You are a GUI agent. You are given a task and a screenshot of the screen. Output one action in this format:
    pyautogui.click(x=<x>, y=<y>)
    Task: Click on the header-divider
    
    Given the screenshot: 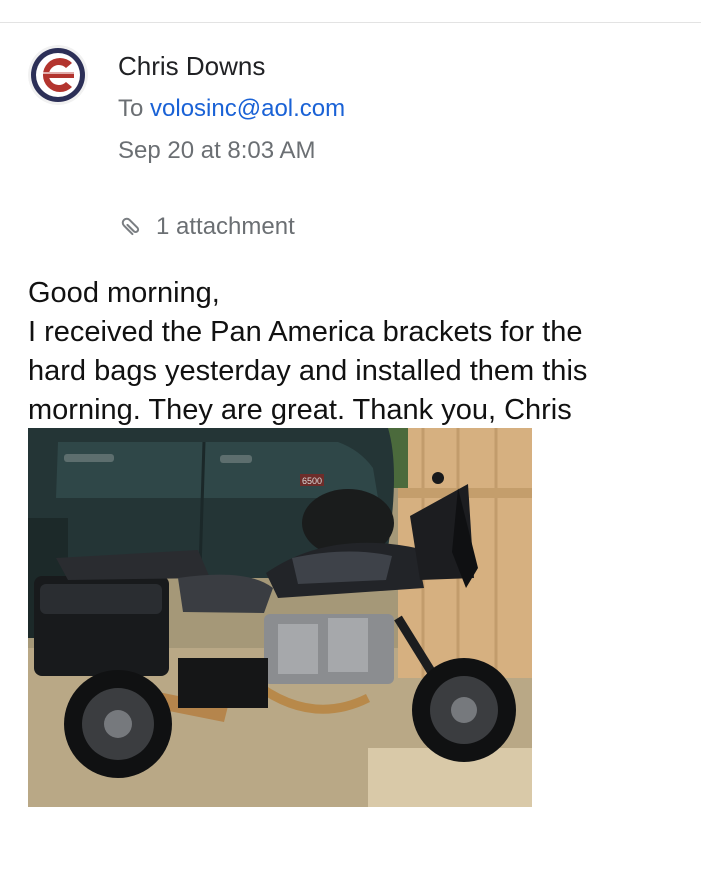 What is the action you would take?
    pyautogui.click(x=350, y=22)
    